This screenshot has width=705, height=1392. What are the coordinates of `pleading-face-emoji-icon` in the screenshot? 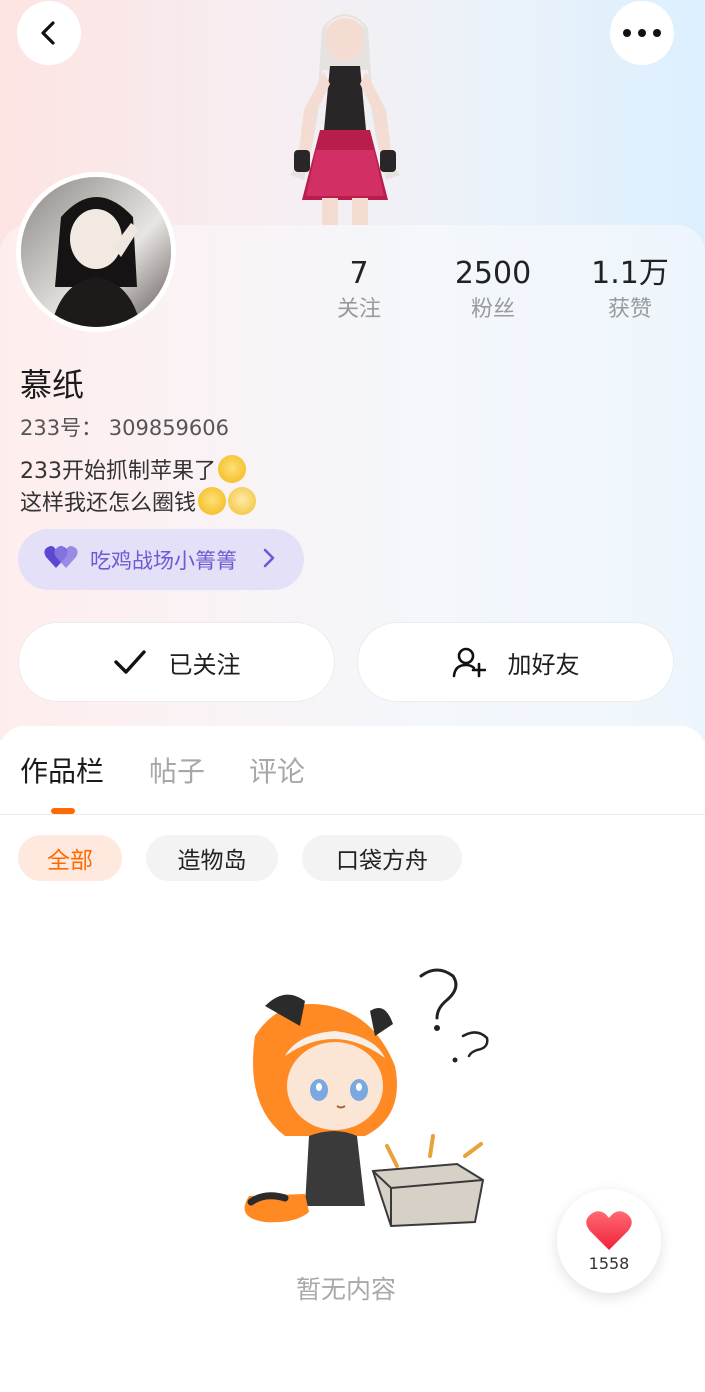 It's located at (242, 501).